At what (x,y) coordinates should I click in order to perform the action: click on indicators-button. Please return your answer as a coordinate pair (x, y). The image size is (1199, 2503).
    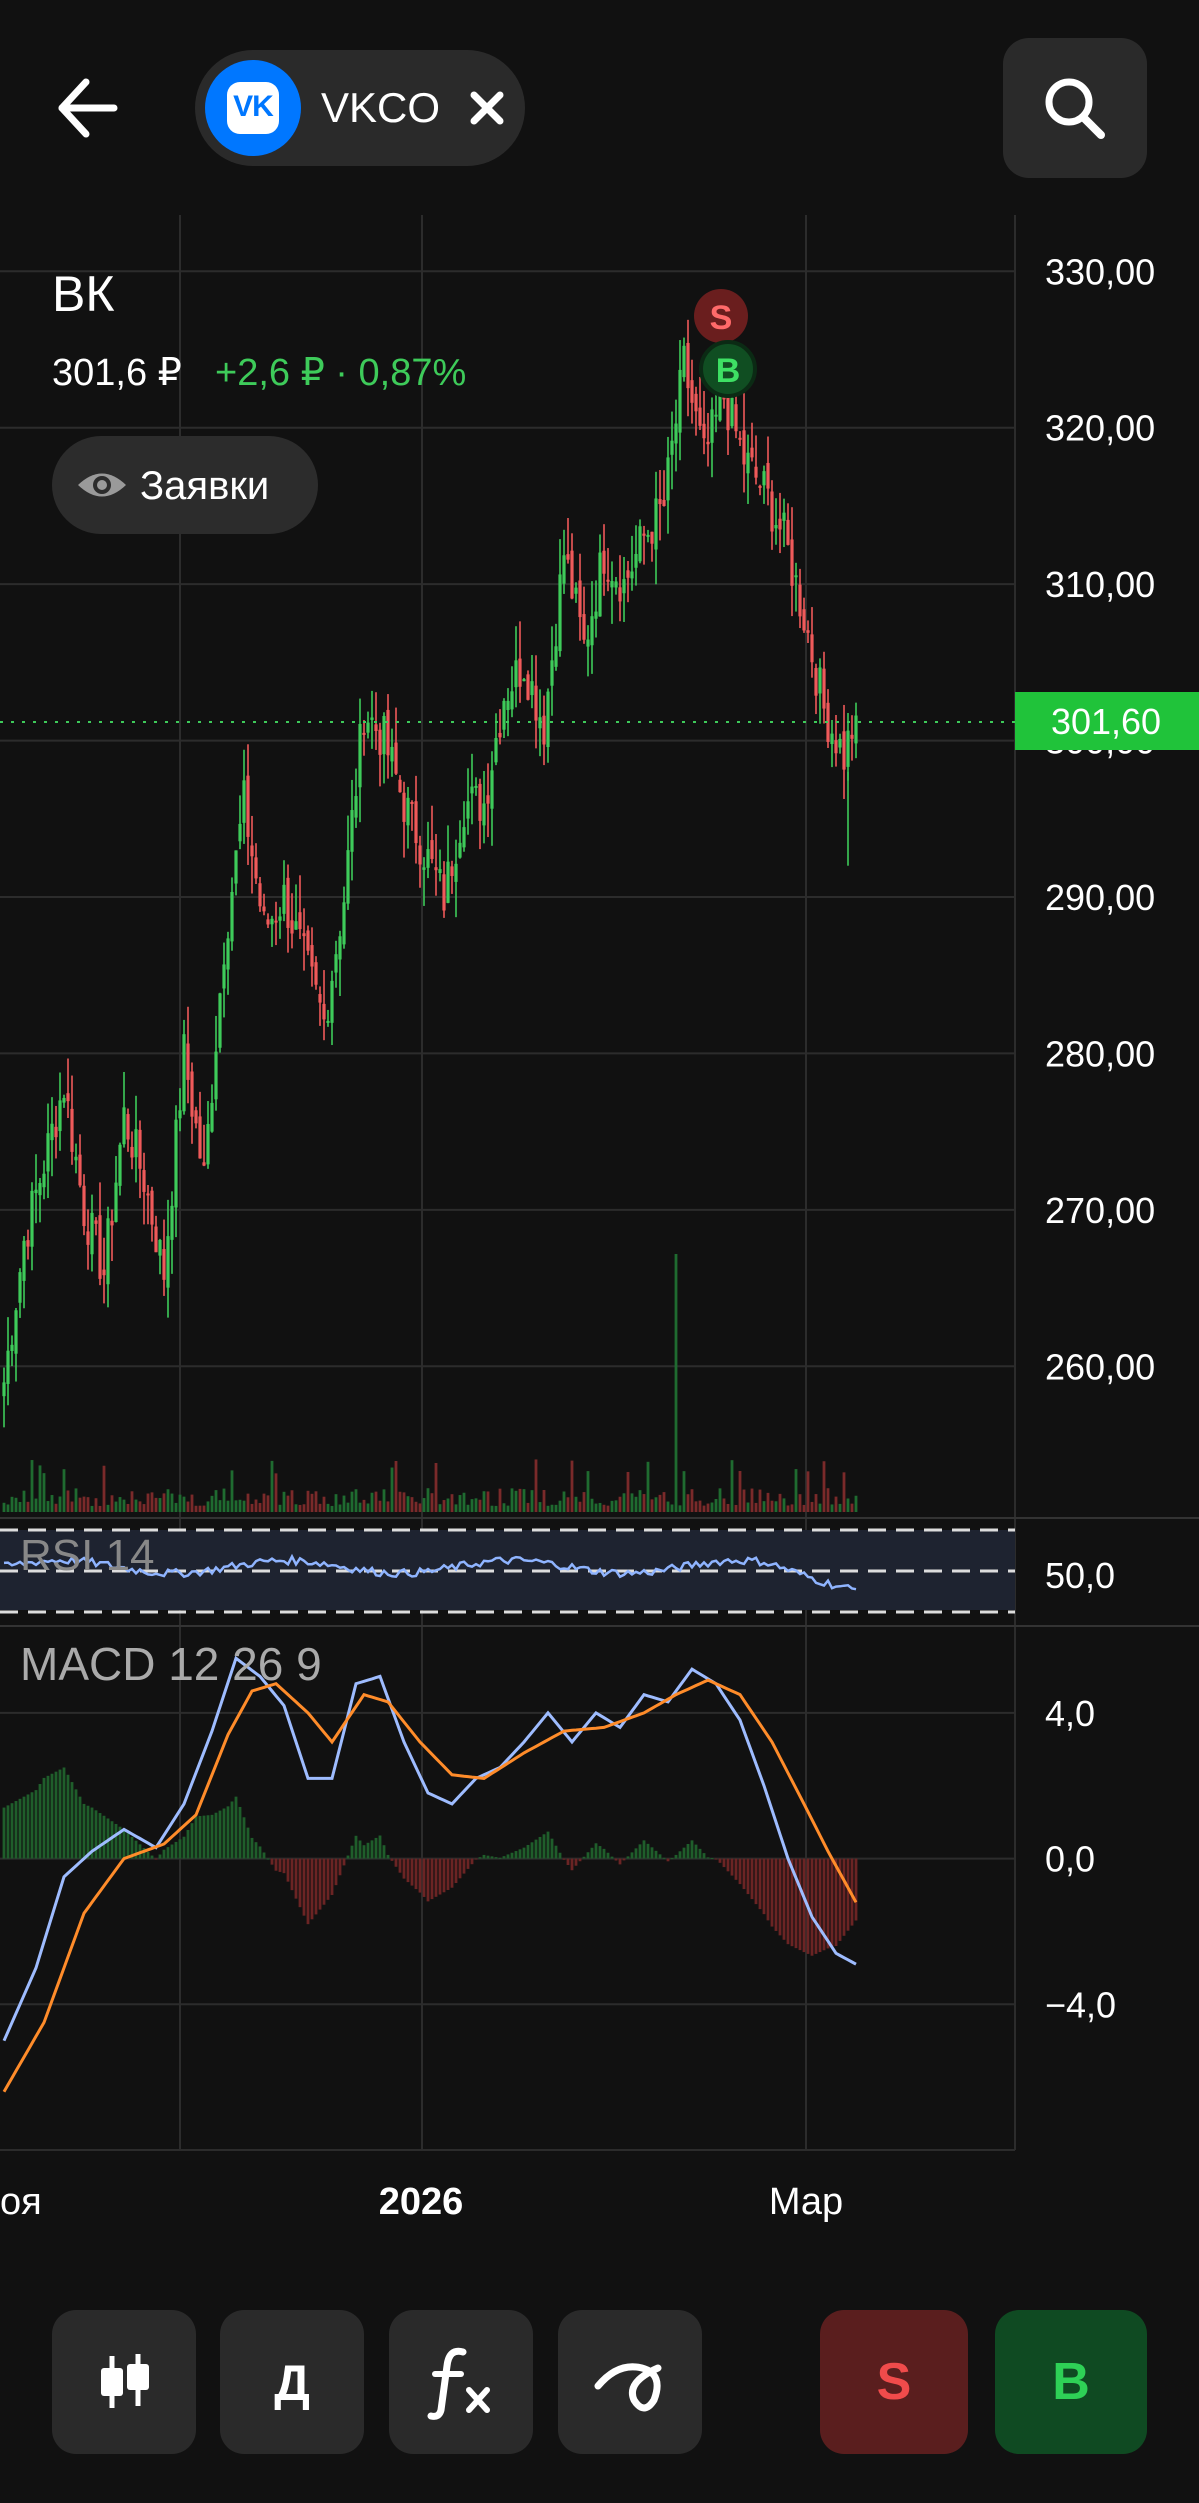
    Looking at the image, I should click on (461, 2382).